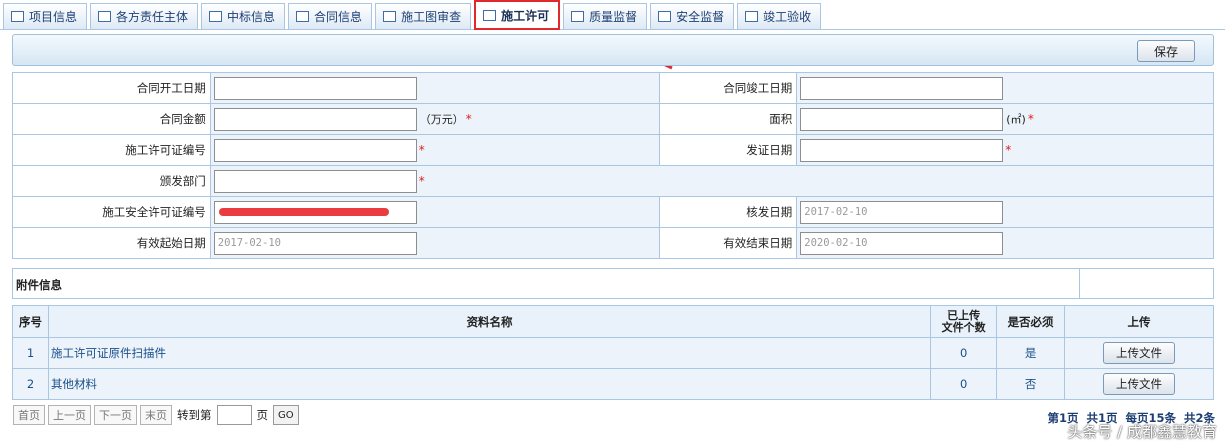 The height and width of the screenshot is (443, 1225). What do you see at coordinates (315, 243) in the screenshot?
I see `valid-start-input` at bounding box center [315, 243].